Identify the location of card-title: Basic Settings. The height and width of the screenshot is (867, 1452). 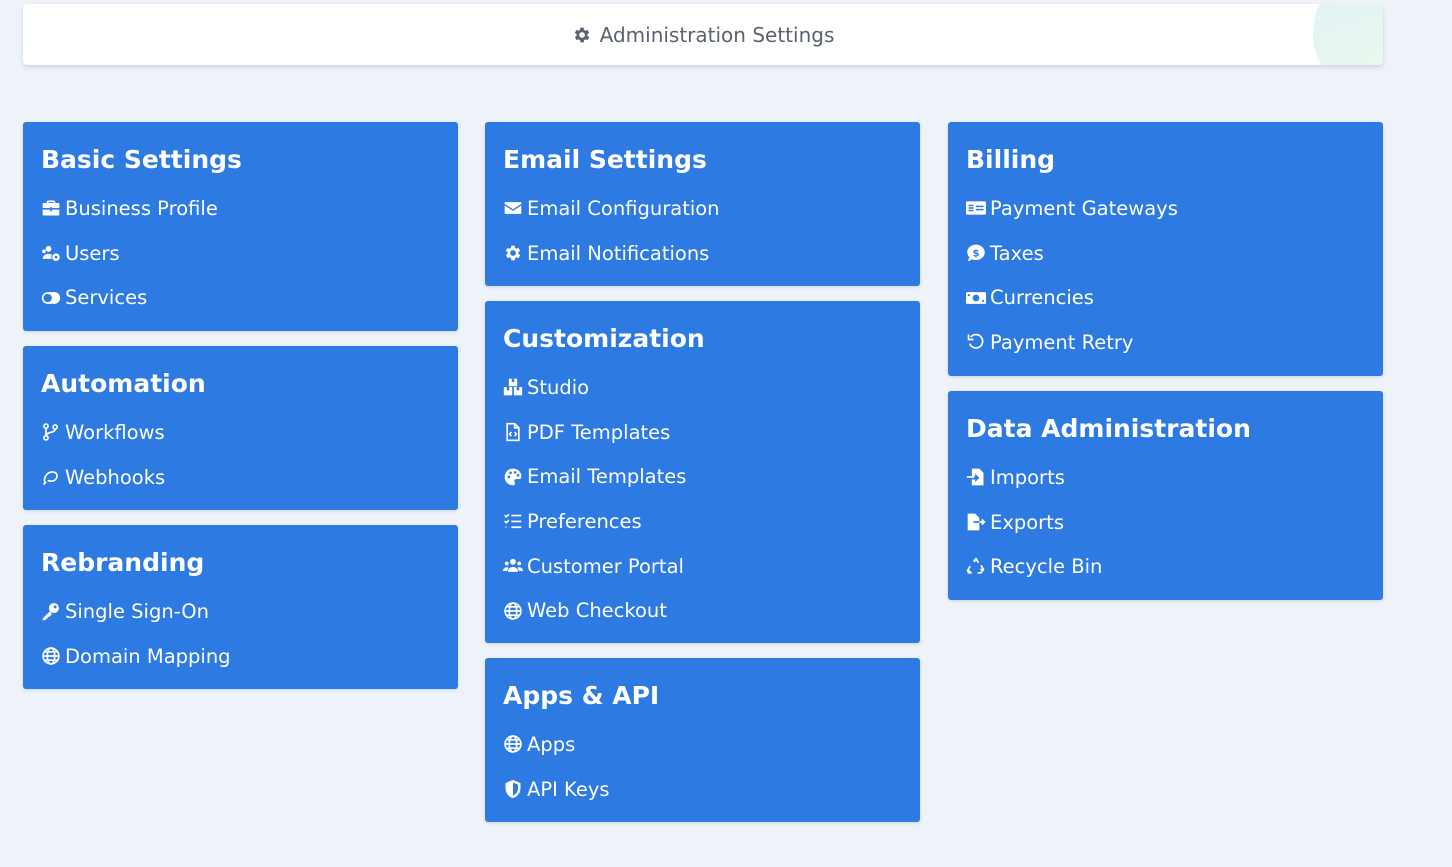
(141, 159).